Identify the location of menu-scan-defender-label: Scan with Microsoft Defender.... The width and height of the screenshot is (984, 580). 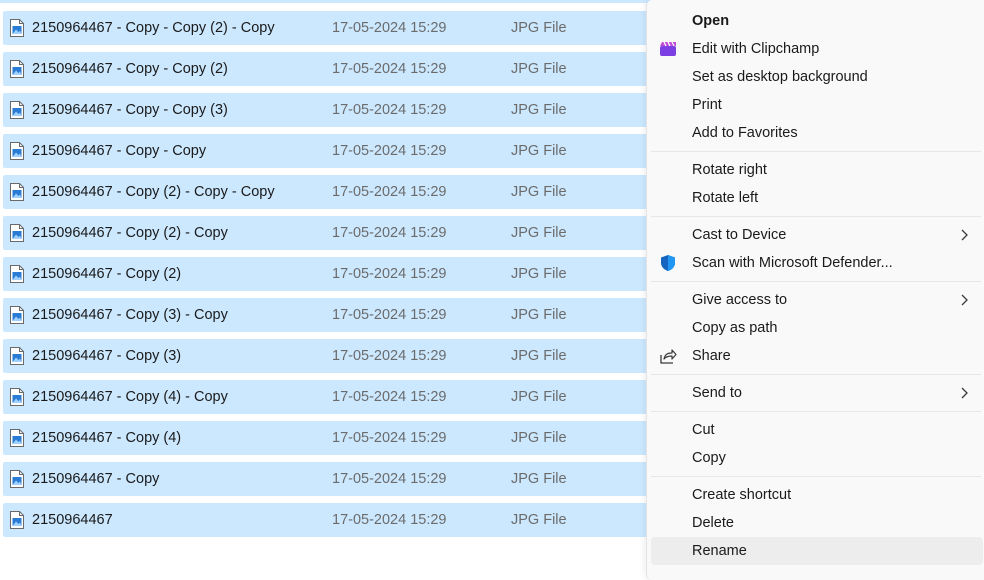
(792, 263).